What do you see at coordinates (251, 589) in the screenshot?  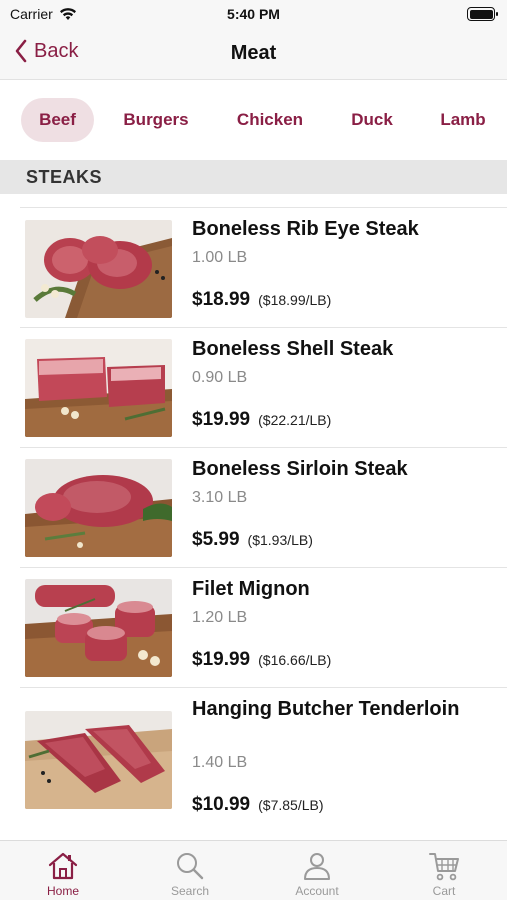 I see `product-name: Filet Mignon` at bounding box center [251, 589].